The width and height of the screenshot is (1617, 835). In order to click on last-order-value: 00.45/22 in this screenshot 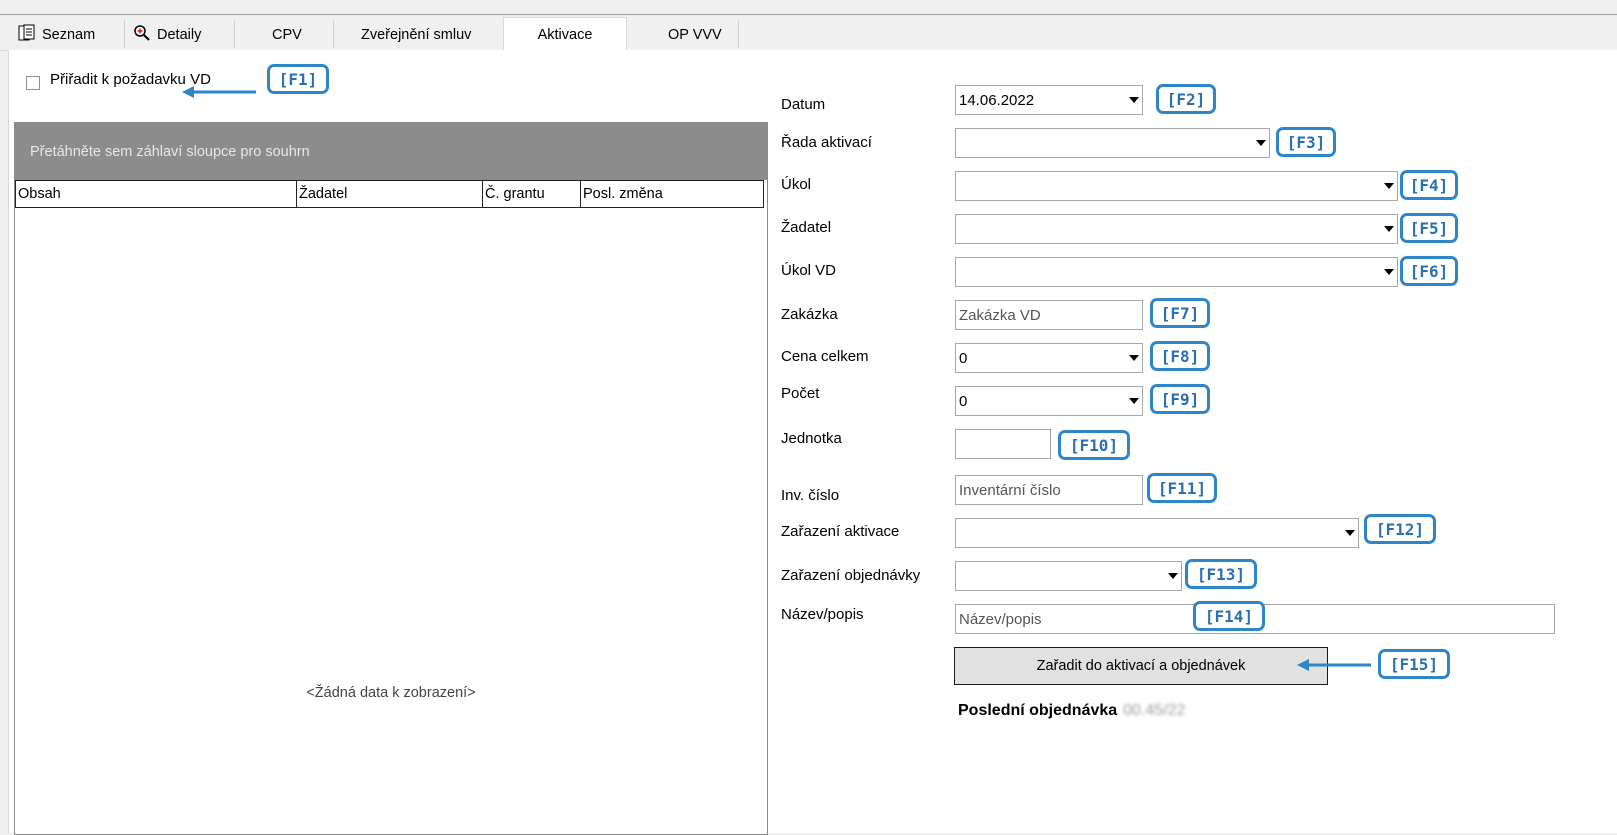, I will do `click(1154, 710)`.